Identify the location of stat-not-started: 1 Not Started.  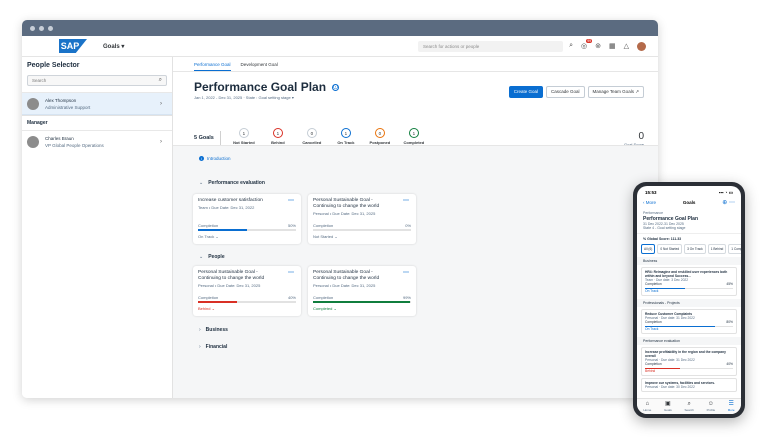
(244, 136).